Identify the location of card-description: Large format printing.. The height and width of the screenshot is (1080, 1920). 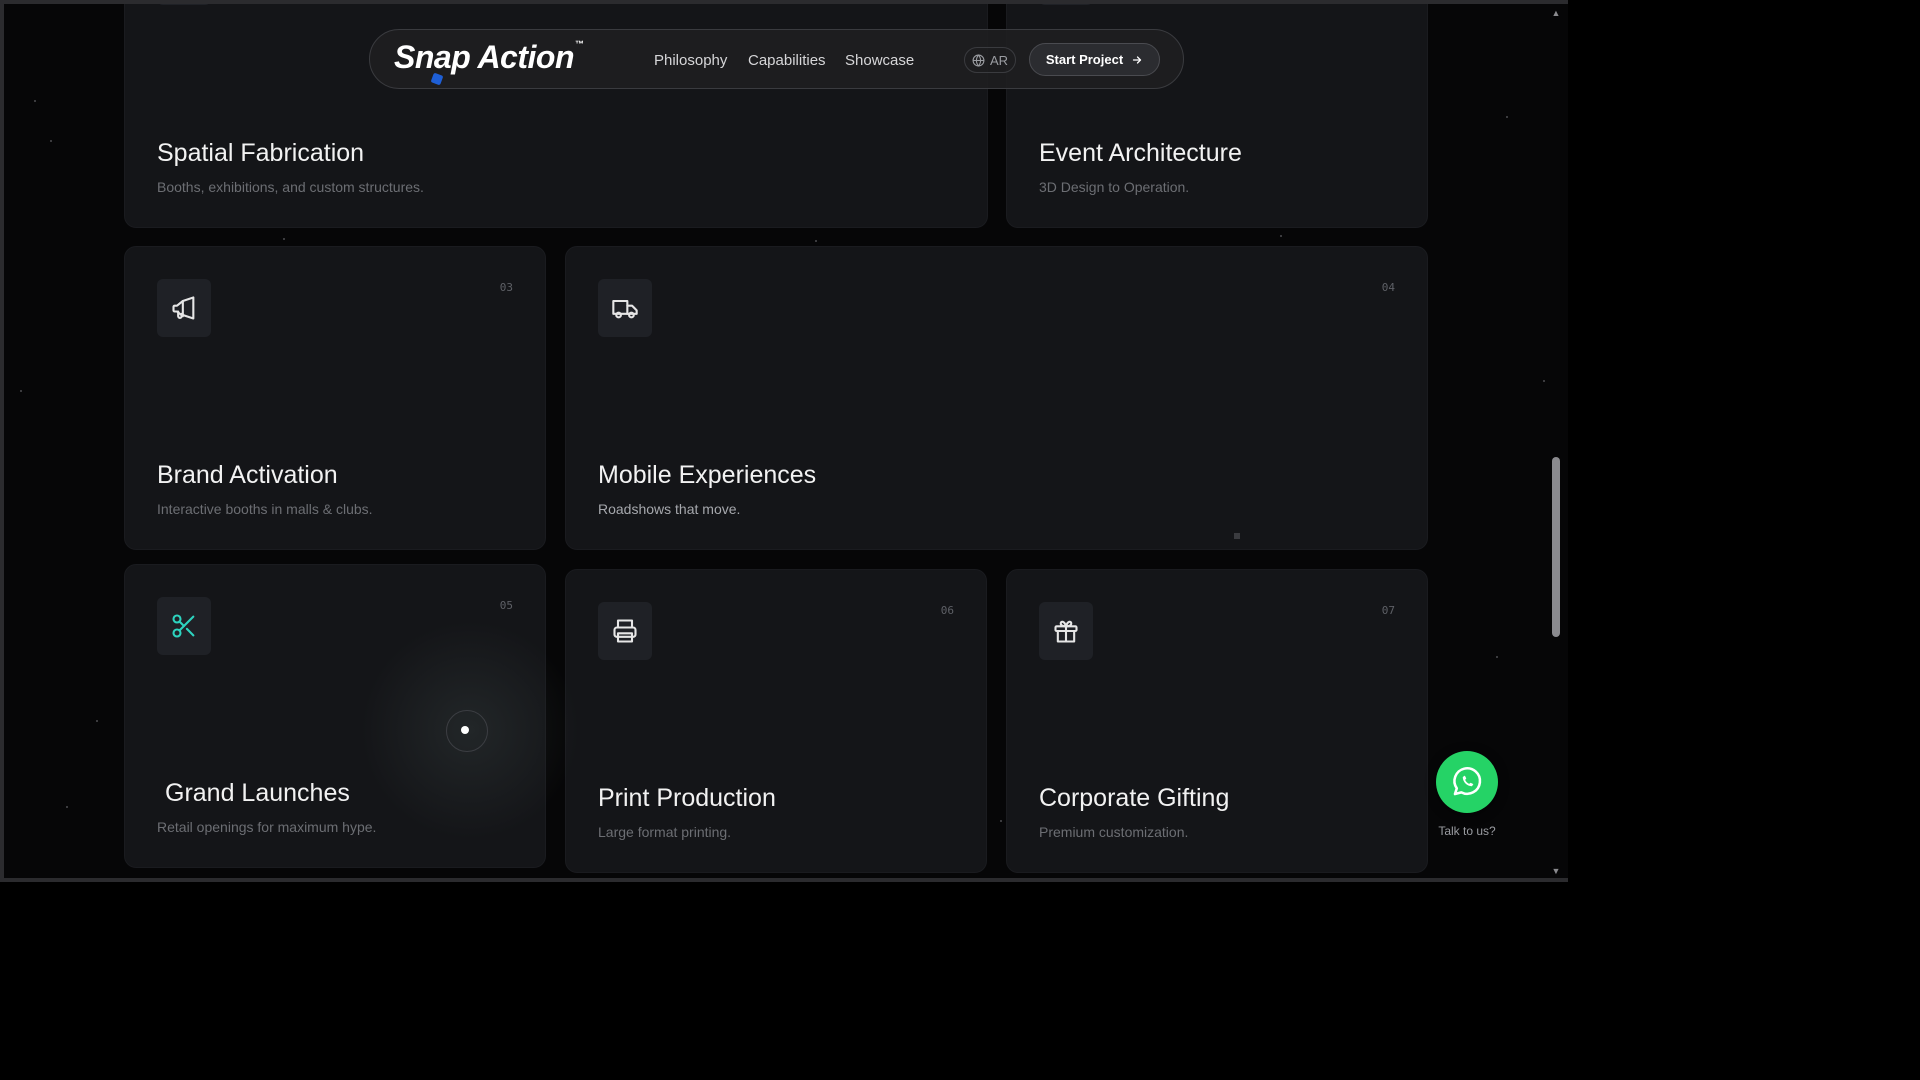
(665, 832).